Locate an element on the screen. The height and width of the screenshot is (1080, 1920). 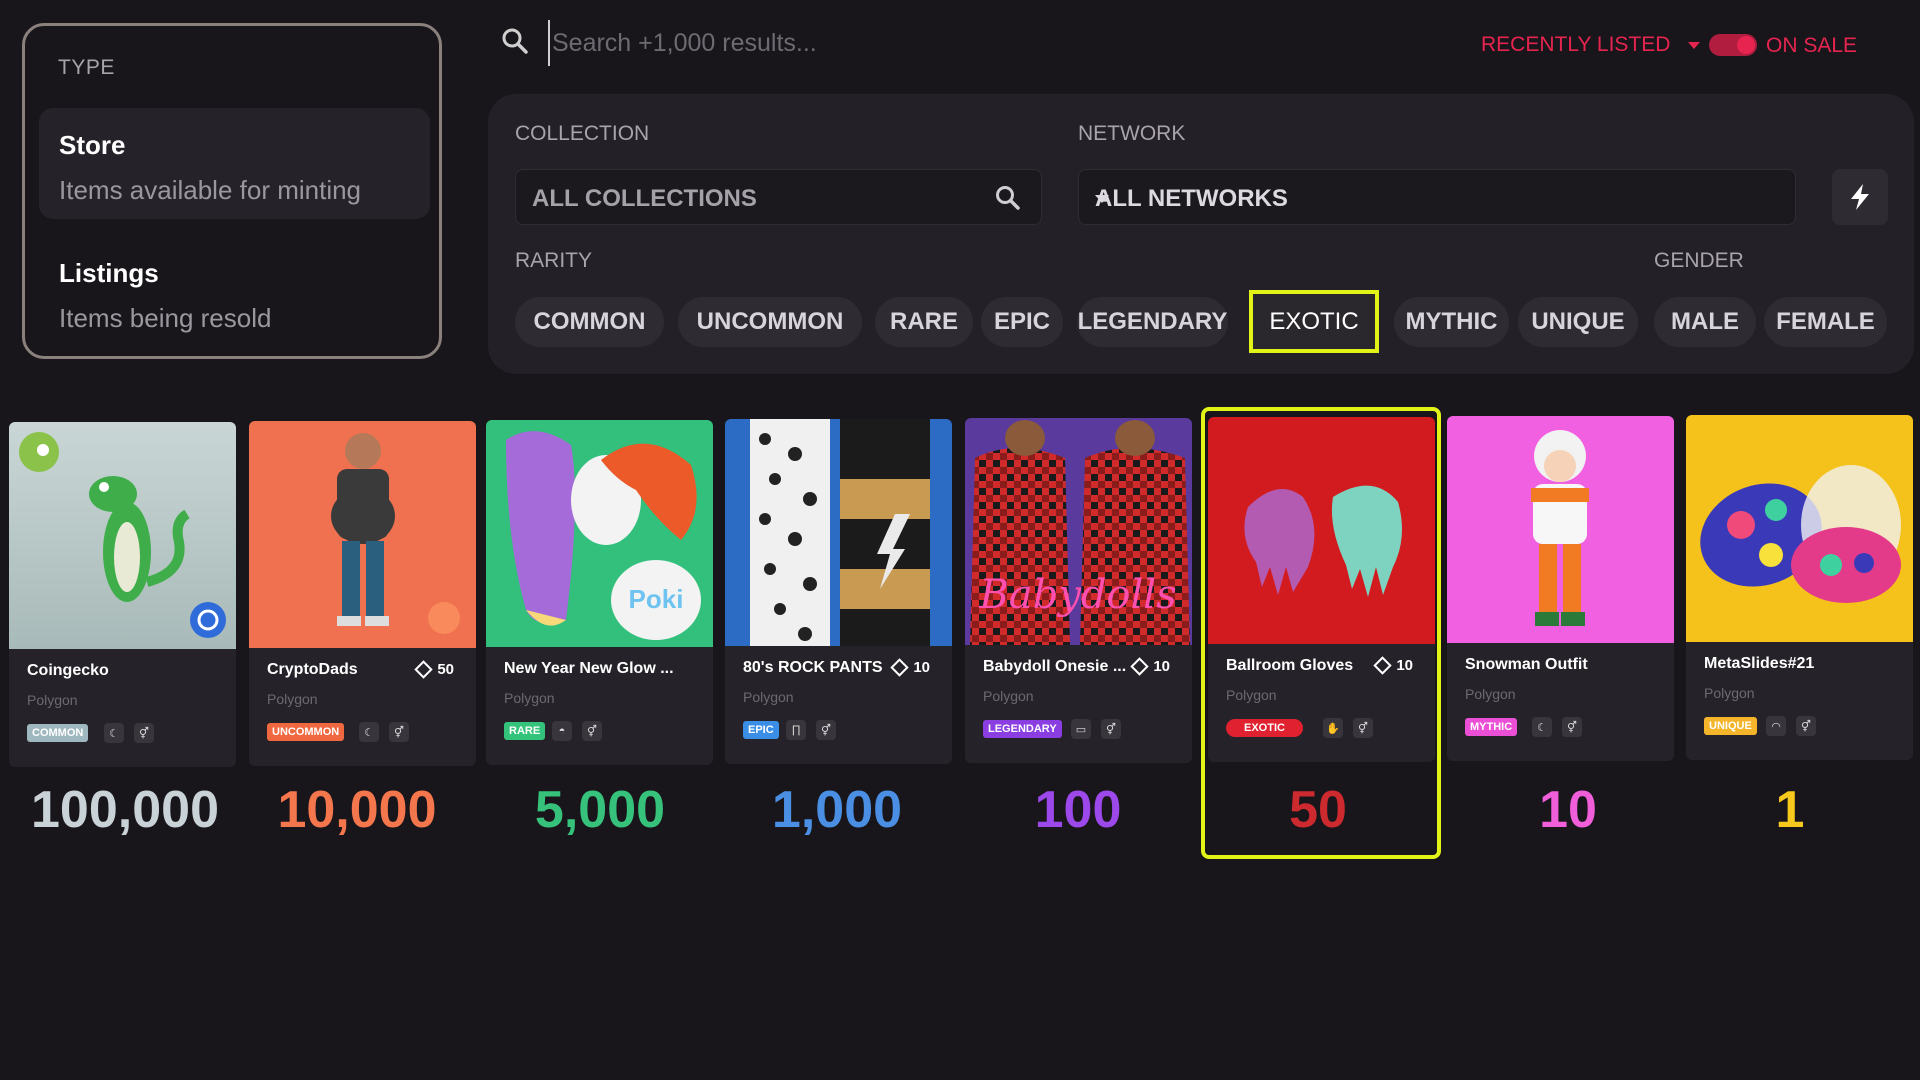
supply-amount: 50 is located at coordinates (1318, 810).